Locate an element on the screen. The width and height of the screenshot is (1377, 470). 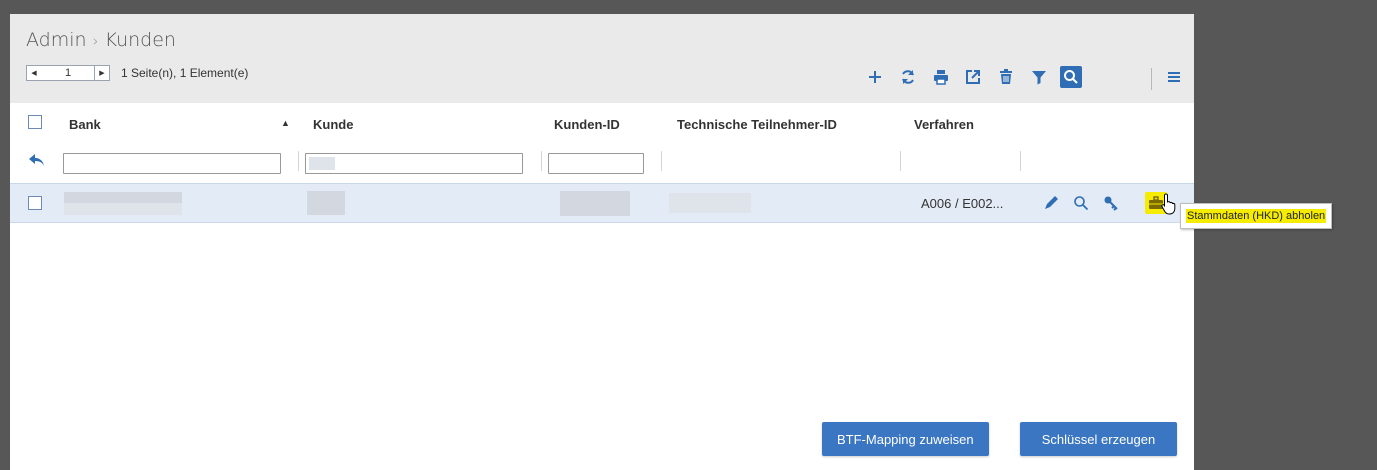
sort-ascending-icon: ▲ is located at coordinates (285, 123).